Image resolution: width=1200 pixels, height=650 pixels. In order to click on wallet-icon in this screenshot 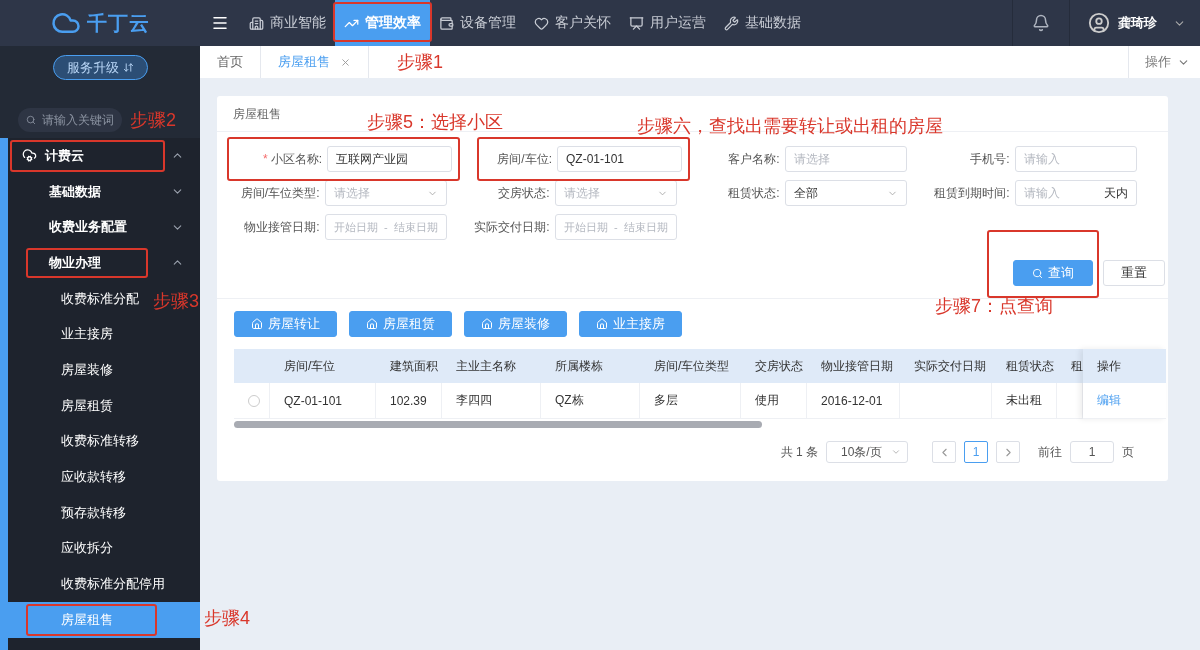, I will do `click(446, 23)`.